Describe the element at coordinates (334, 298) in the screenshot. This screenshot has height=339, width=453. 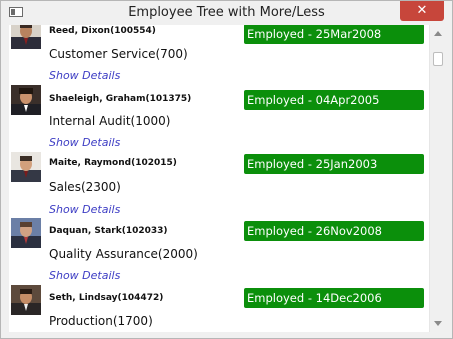
I see `status-badge: Employed - 14Dec2006` at that location.